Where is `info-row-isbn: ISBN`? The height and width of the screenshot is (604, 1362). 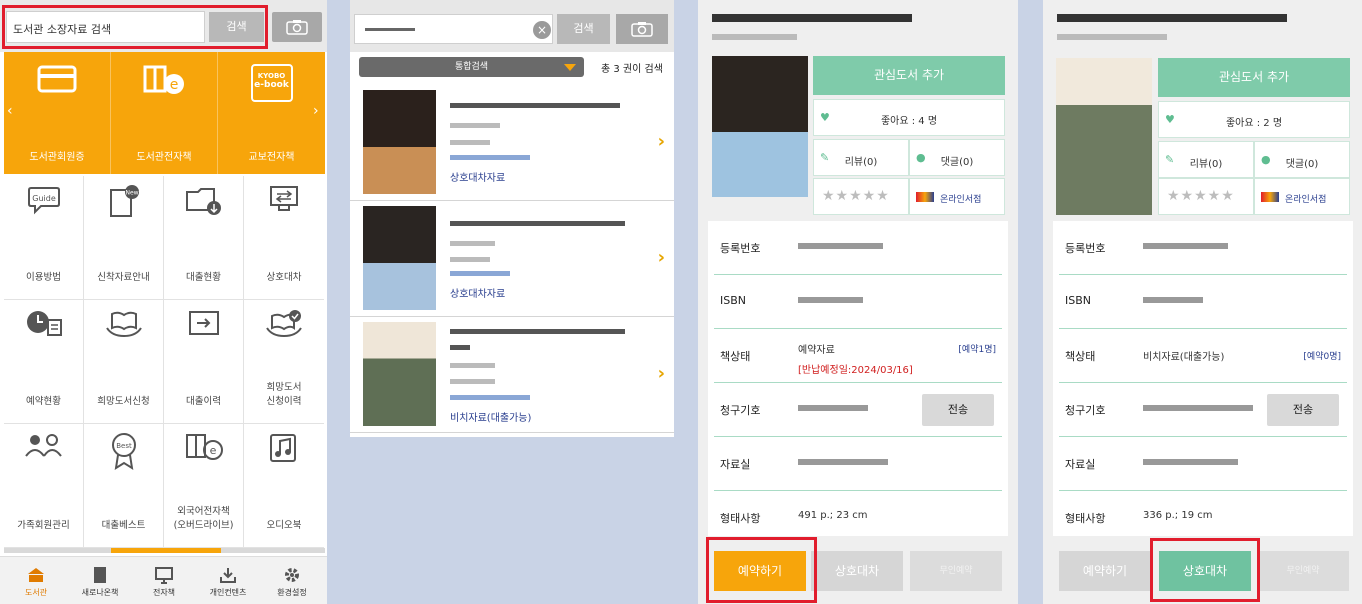
info-row-isbn: ISBN is located at coordinates (858, 302).